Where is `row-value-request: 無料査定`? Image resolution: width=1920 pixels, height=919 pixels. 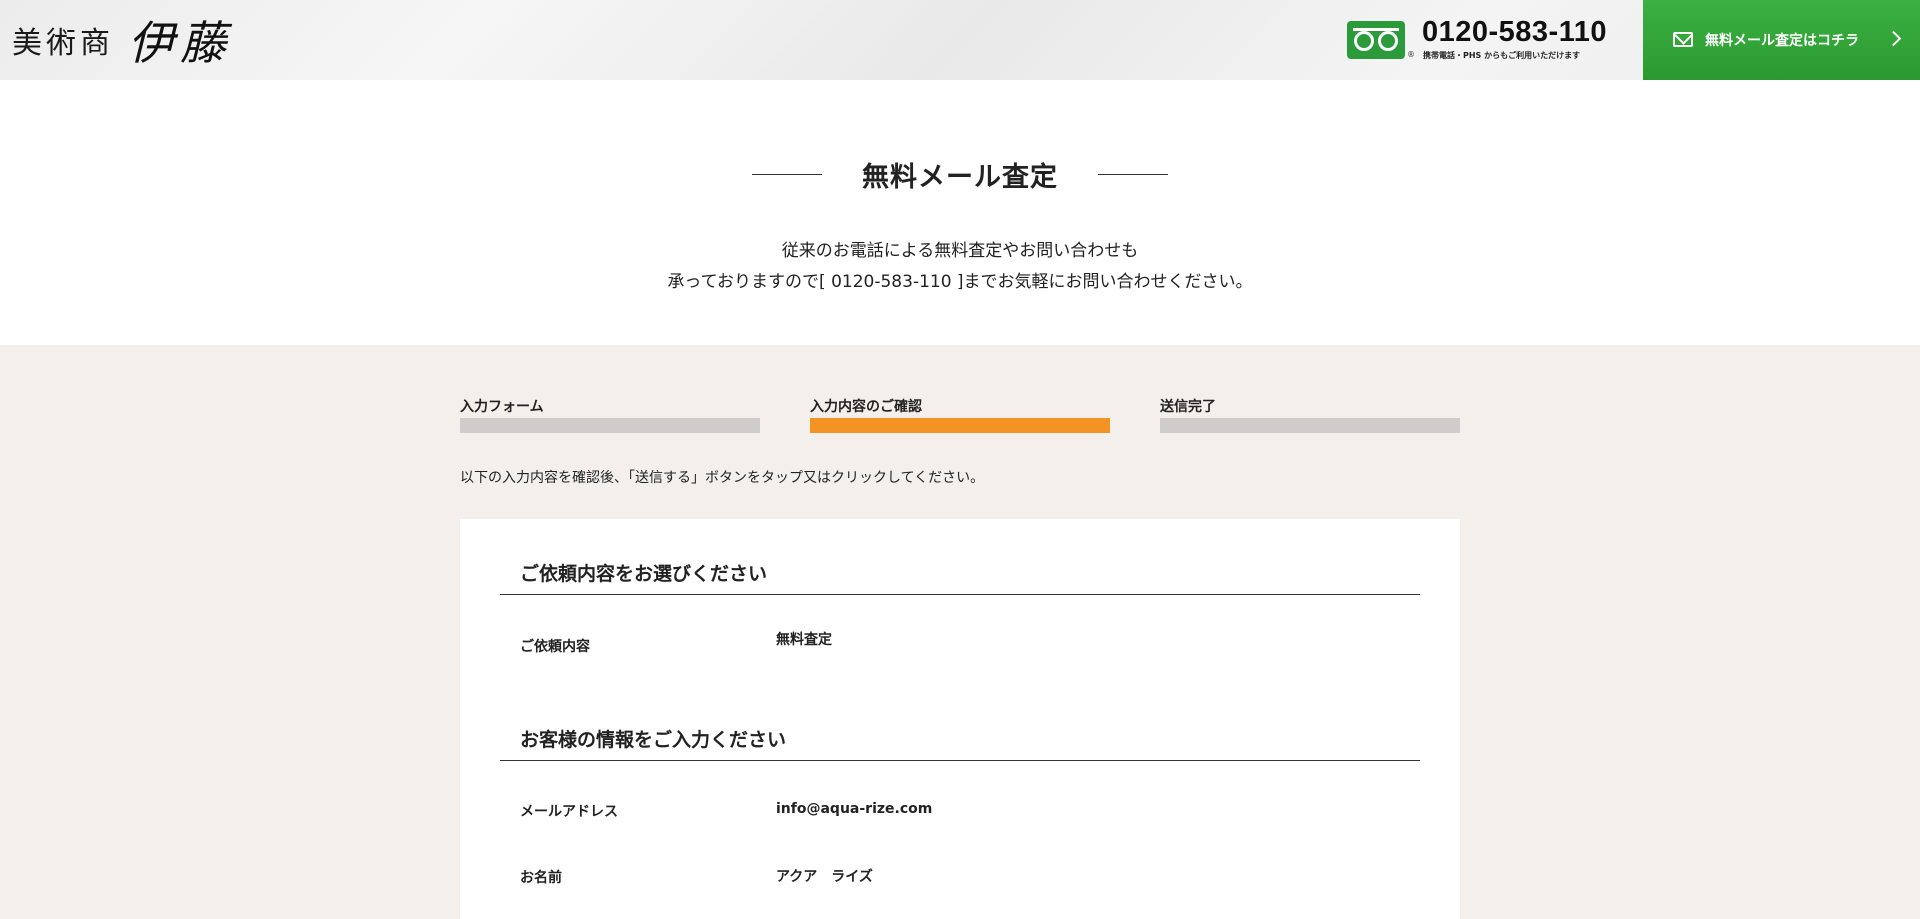
row-value-request: 無料査定 is located at coordinates (804, 640).